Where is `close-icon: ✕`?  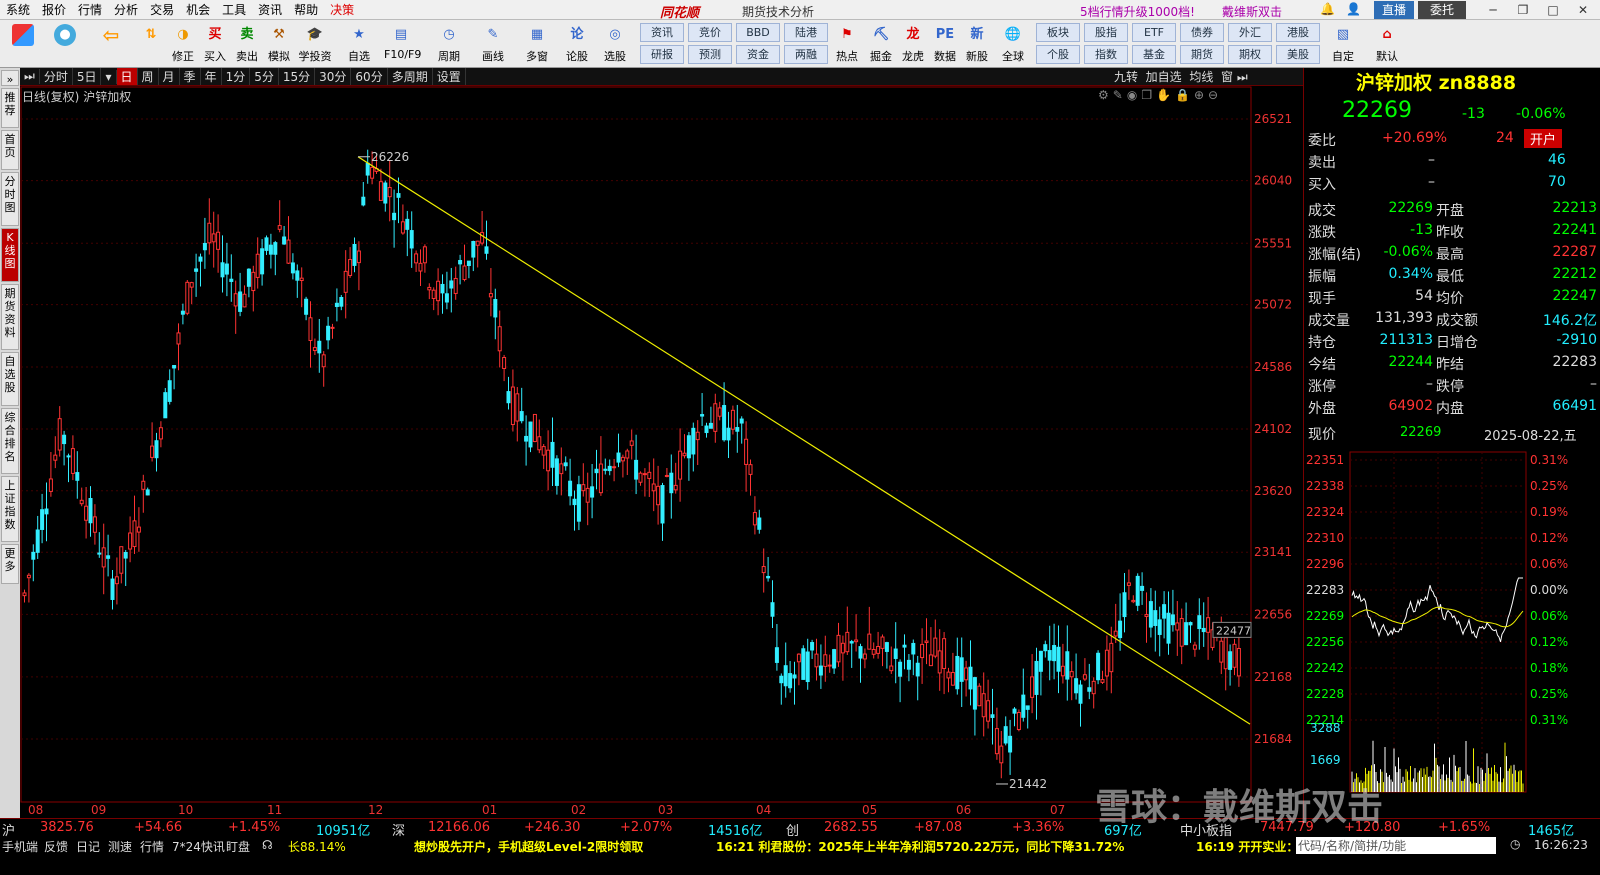
close-icon: ✕ is located at coordinates (1583, 10).